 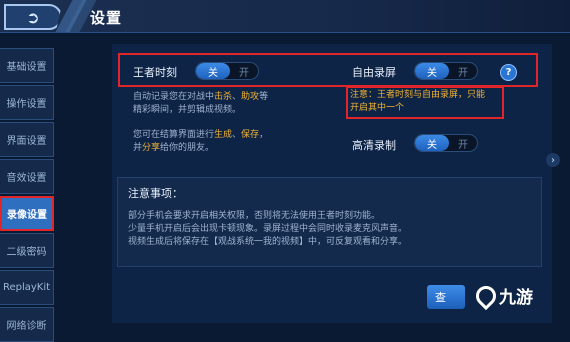 What do you see at coordinates (27, 250) in the screenshot?
I see `sidebar-item-secondary-password: 二级密码` at bounding box center [27, 250].